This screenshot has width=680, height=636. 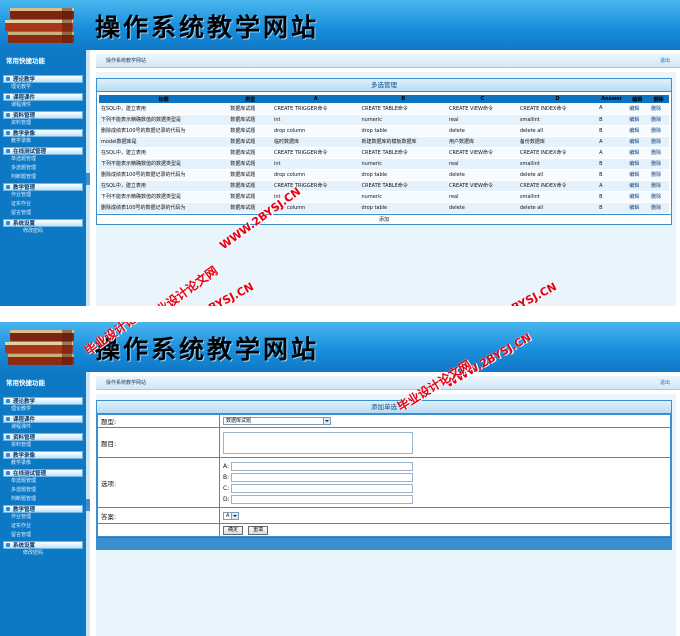 What do you see at coordinates (403, 131) in the screenshot?
I see `option-b-cell: drop table` at bounding box center [403, 131].